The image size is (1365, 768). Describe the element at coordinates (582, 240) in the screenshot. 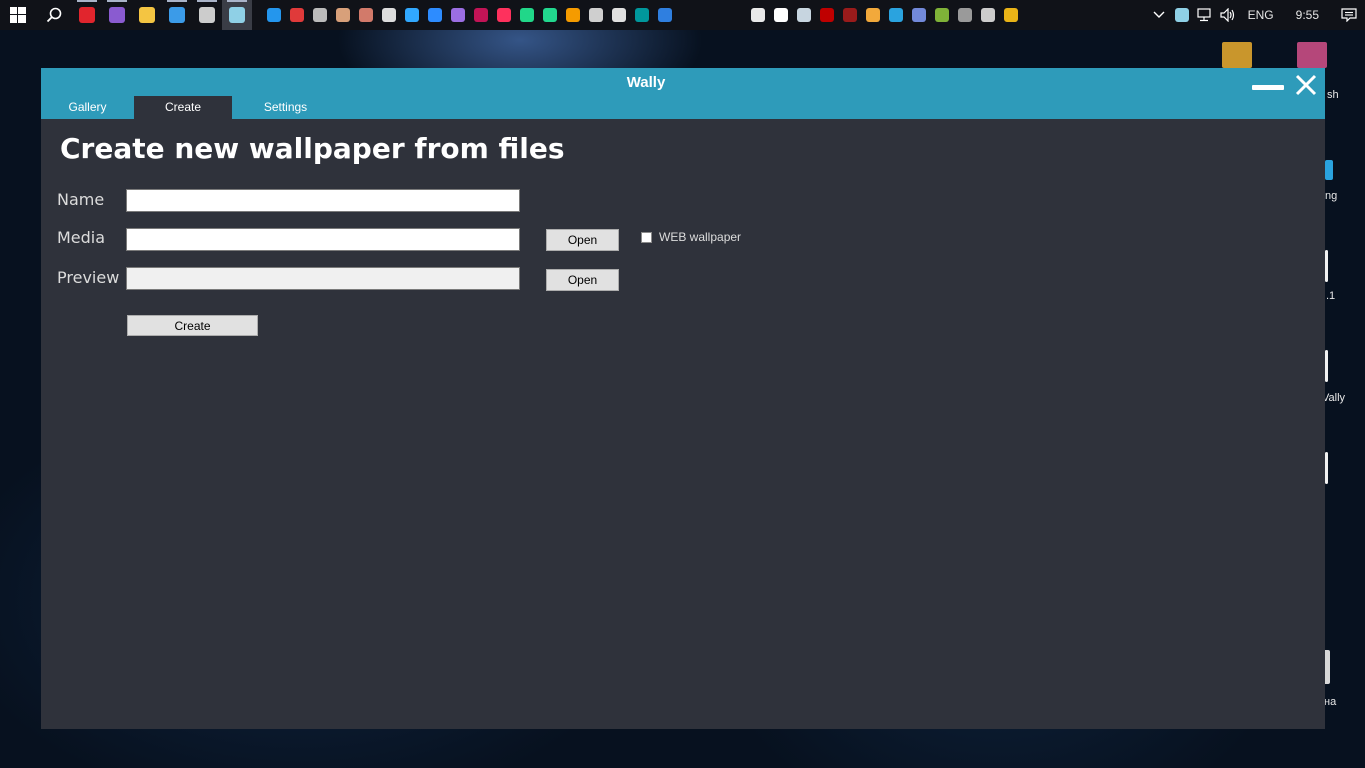

I see `media-open-button: Open` at that location.